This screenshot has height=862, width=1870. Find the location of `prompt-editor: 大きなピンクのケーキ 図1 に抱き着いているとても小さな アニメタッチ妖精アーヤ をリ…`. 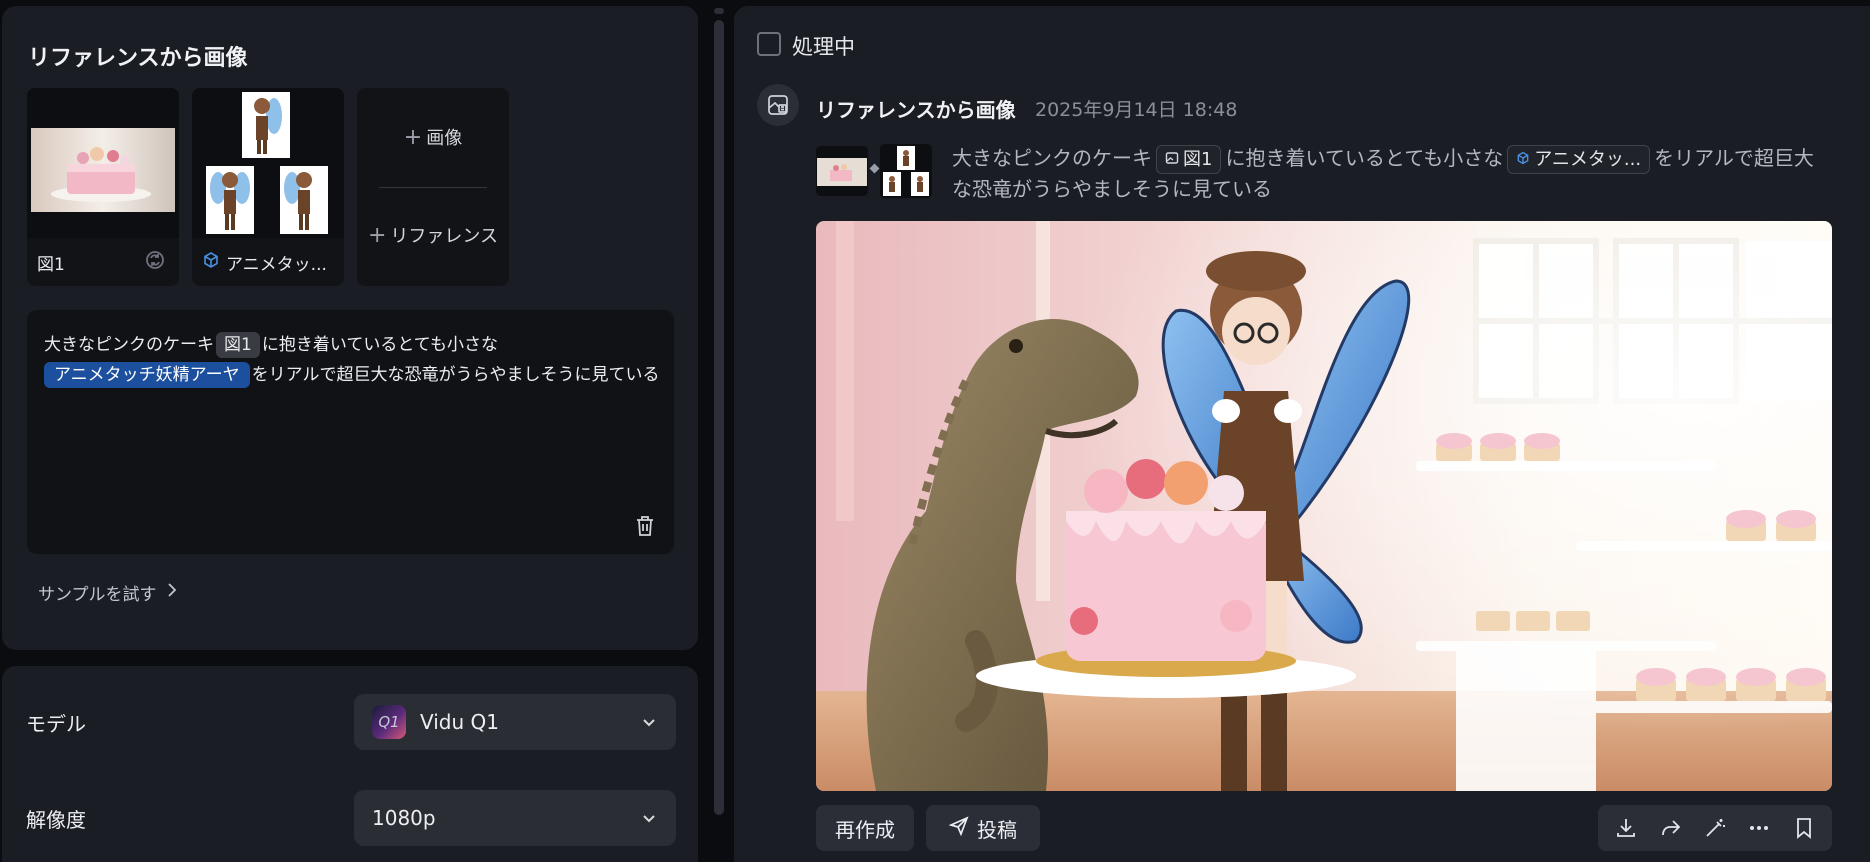

prompt-editor: 大きなピンクのケーキ 図1 に抱き着いているとても小さな アニメタッチ妖精アーヤ をリ… is located at coordinates (350, 432).